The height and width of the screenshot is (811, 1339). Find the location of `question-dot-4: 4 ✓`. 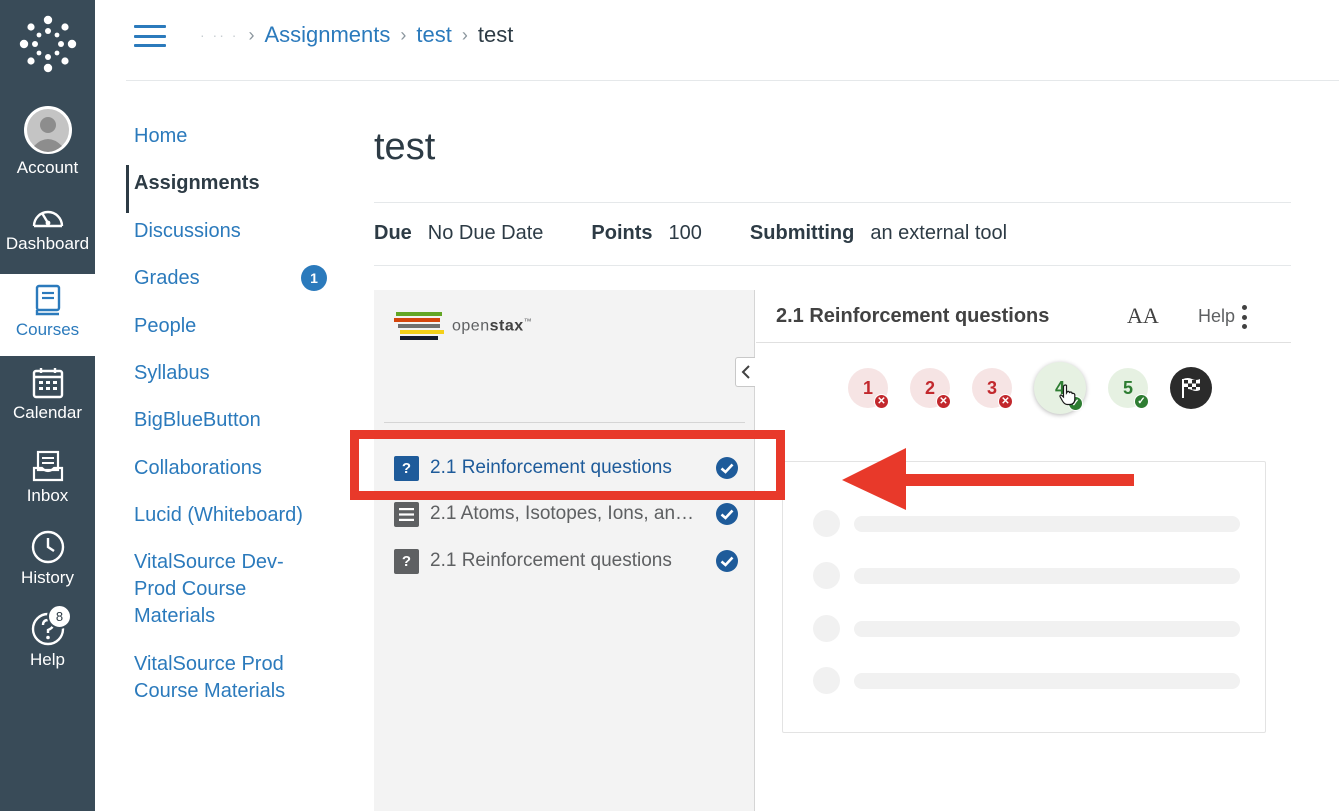

question-dot-4: 4 ✓ is located at coordinates (1060, 388).